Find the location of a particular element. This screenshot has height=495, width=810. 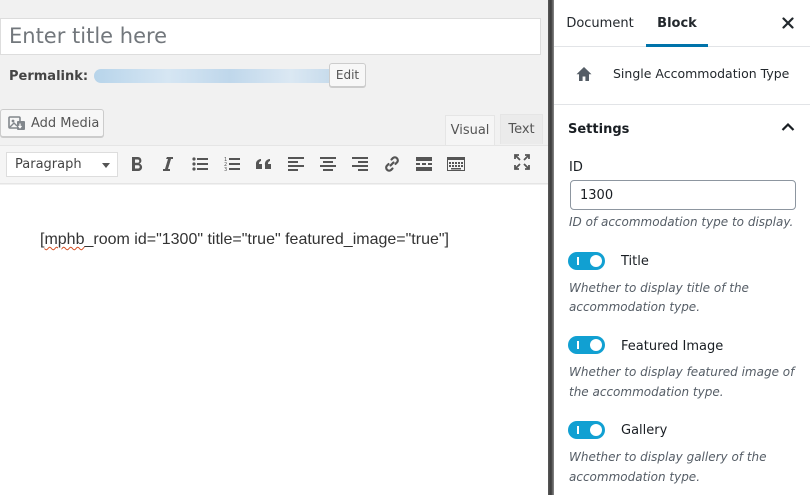

sidebar-tabs: Document Block is located at coordinates (682, 23).